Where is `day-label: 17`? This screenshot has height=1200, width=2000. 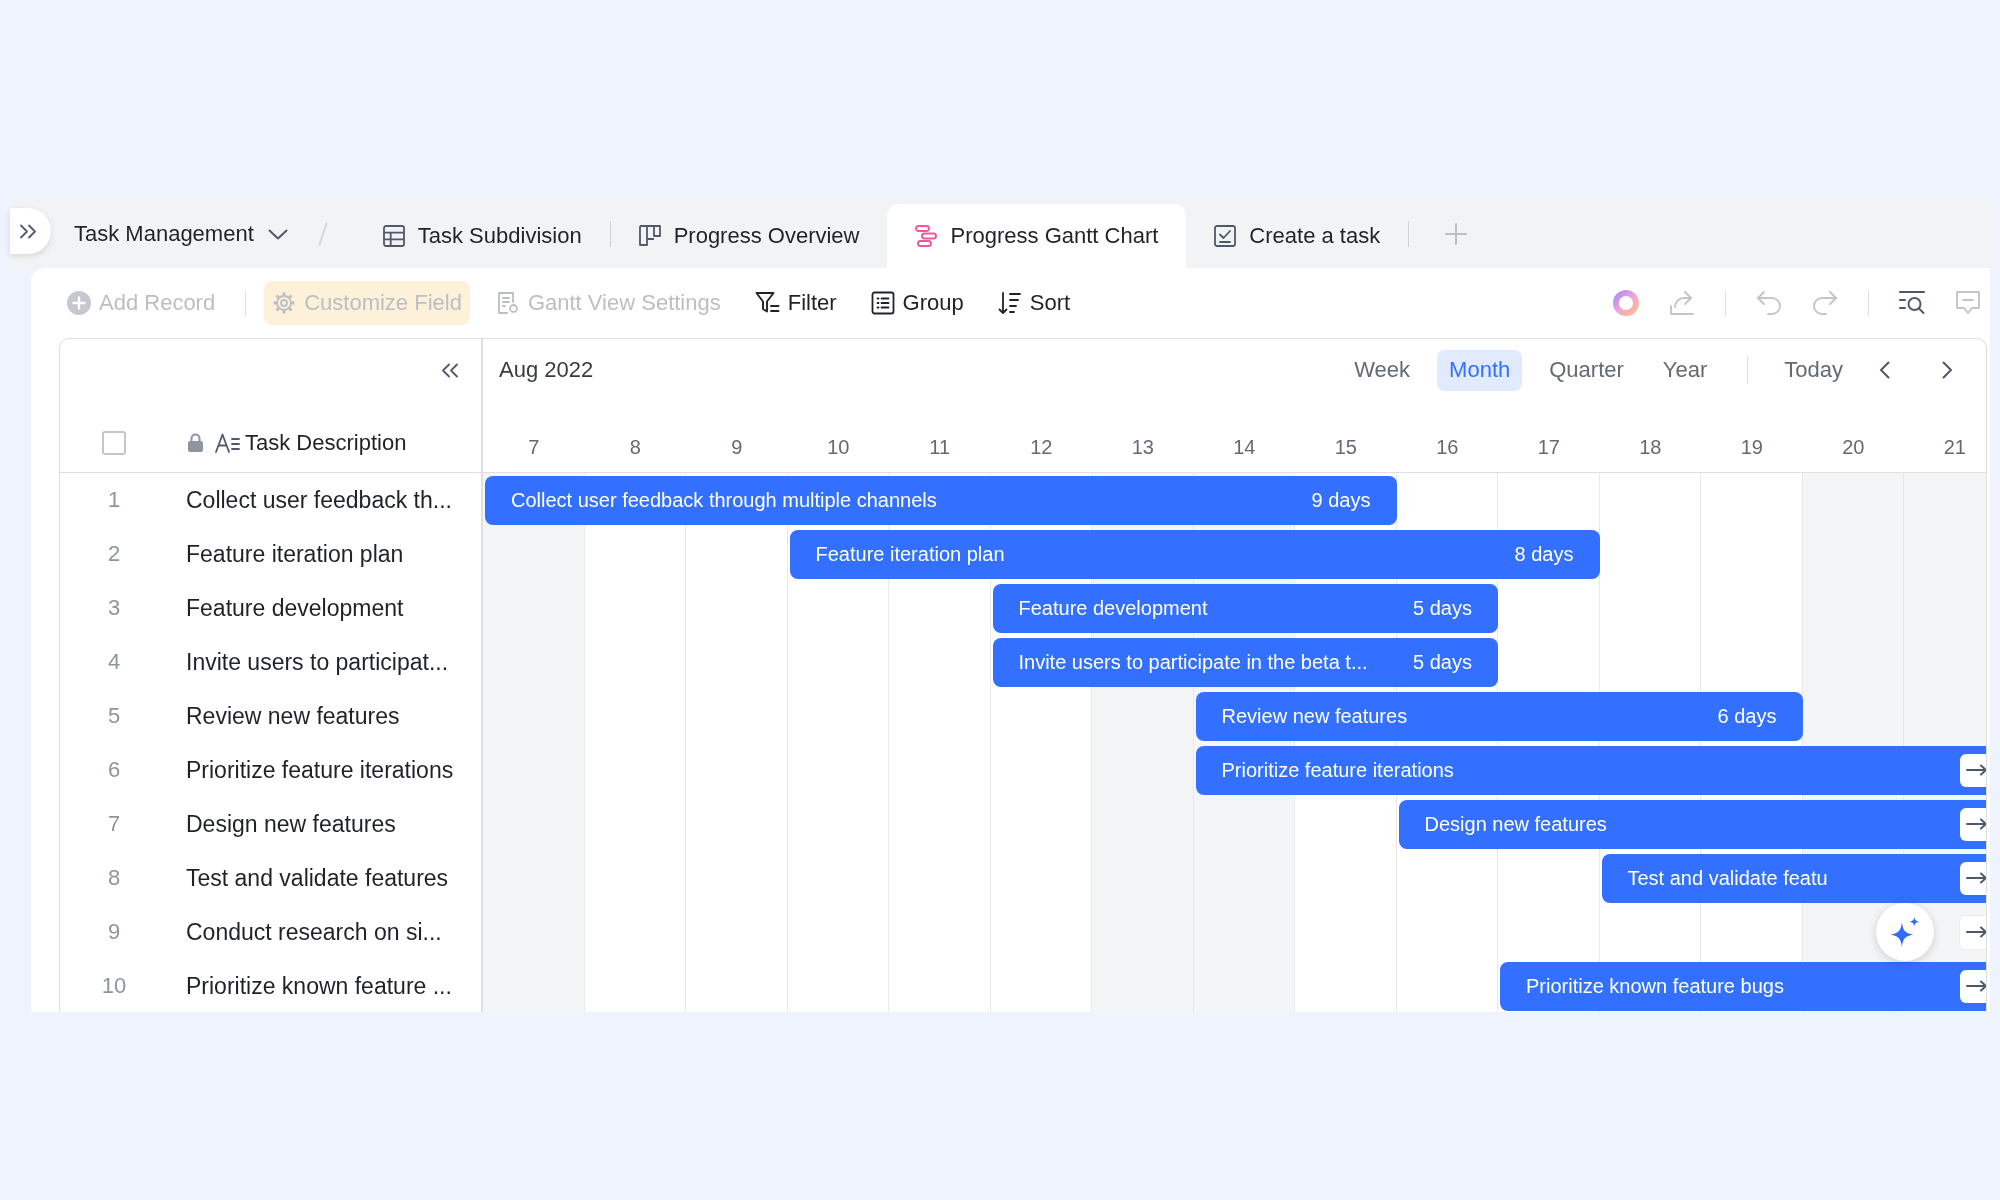
day-label: 17 is located at coordinates (1548, 447).